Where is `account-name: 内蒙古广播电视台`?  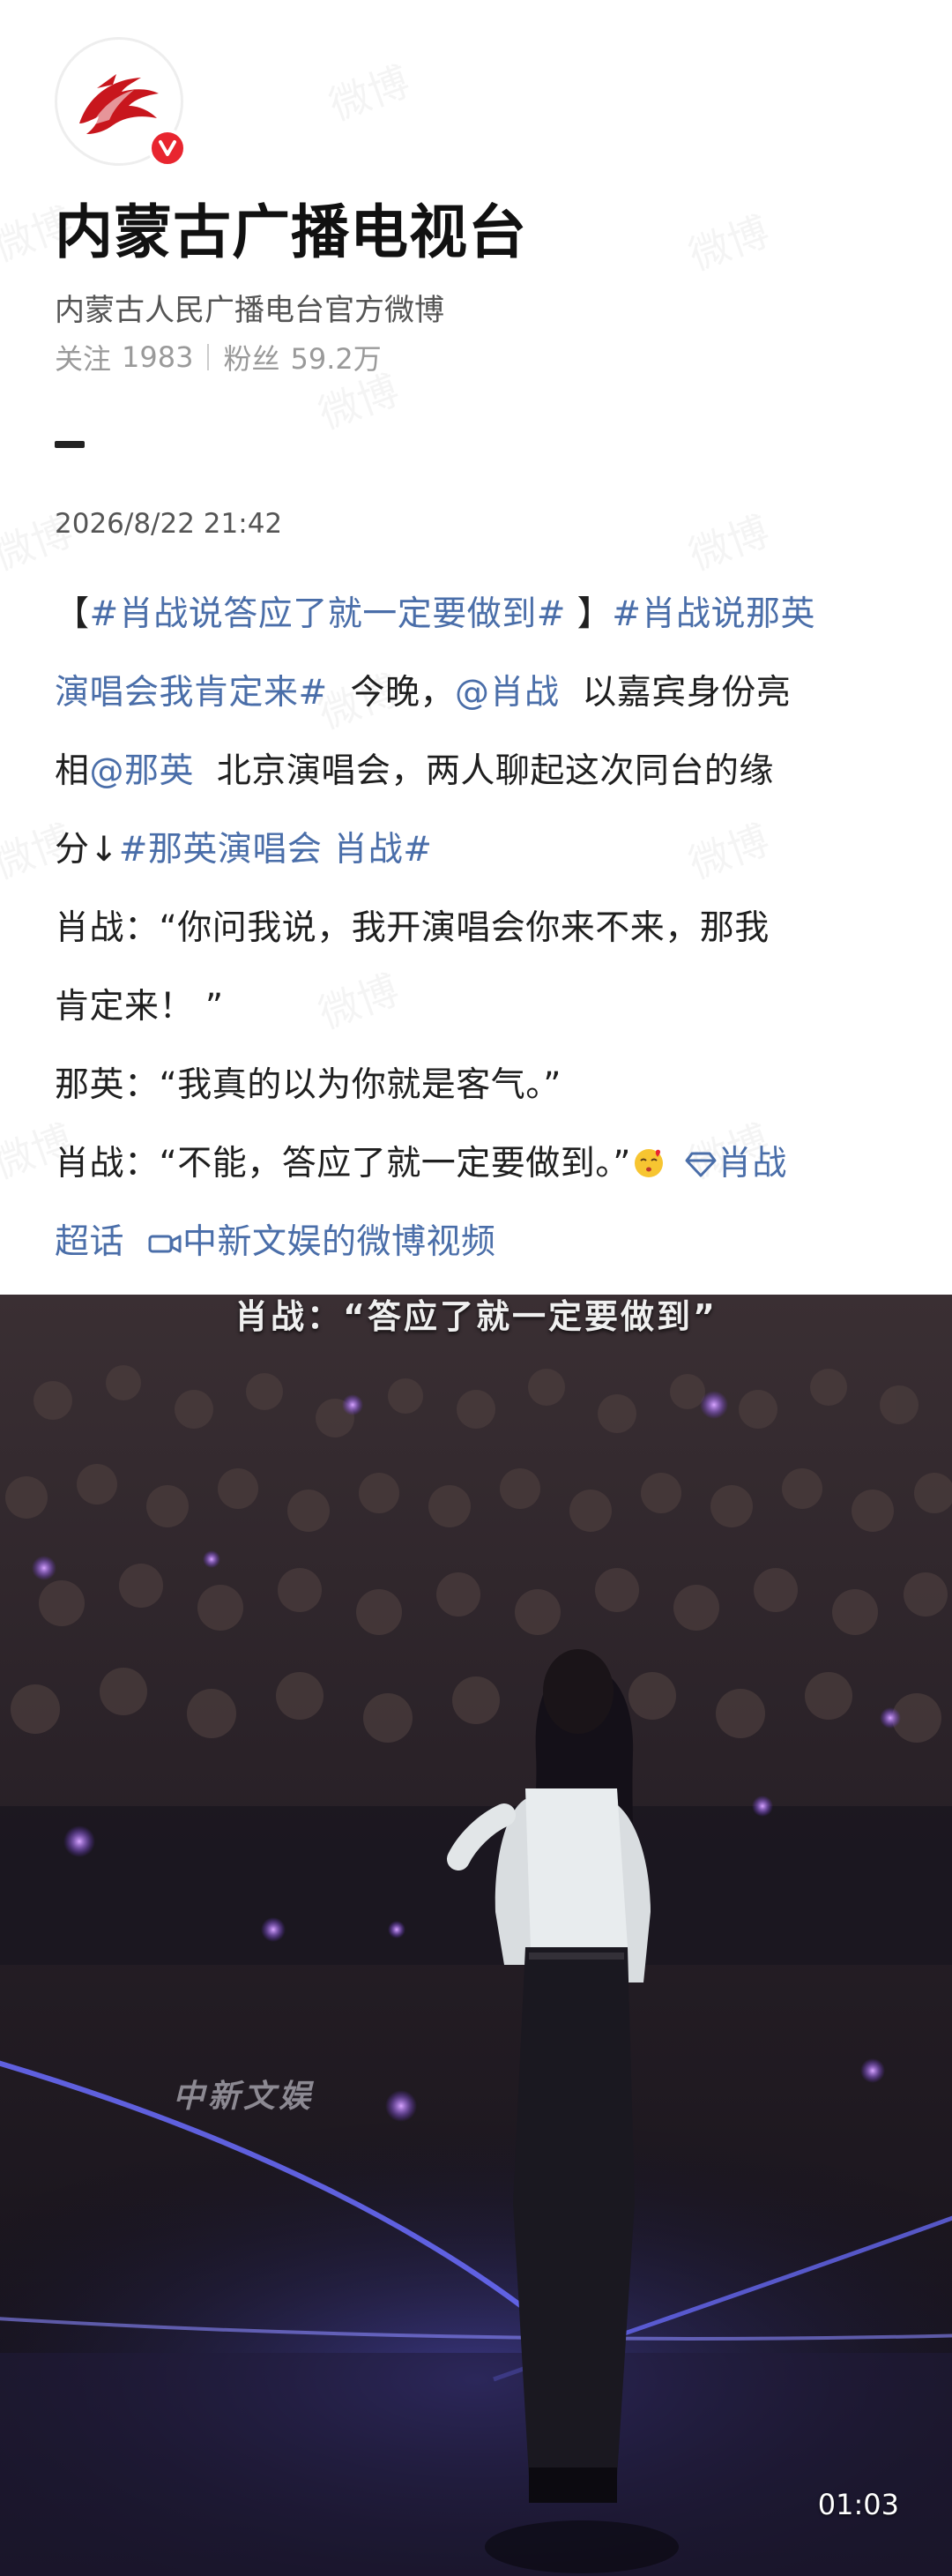
account-name: 内蒙古广播电视台 is located at coordinates (291, 227).